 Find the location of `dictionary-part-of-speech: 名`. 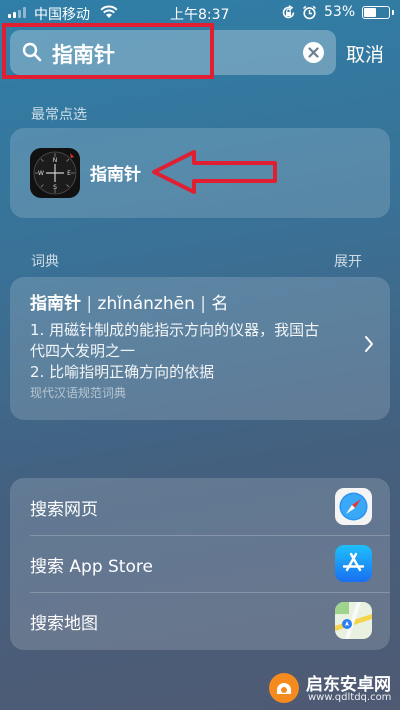

dictionary-part-of-speech: 名 is located at coordinates (220, 304).